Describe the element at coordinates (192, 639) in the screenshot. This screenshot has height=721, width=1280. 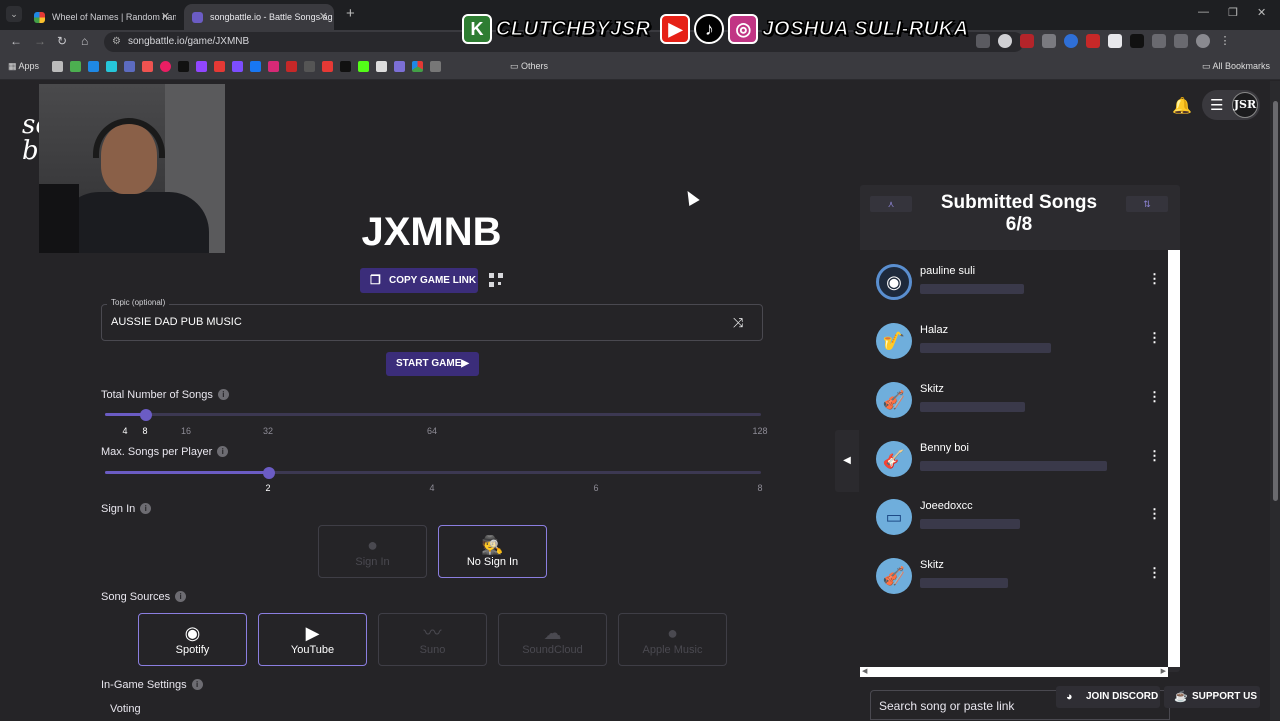
I see `source-spotify-option: ◉ Spotify` at that location.